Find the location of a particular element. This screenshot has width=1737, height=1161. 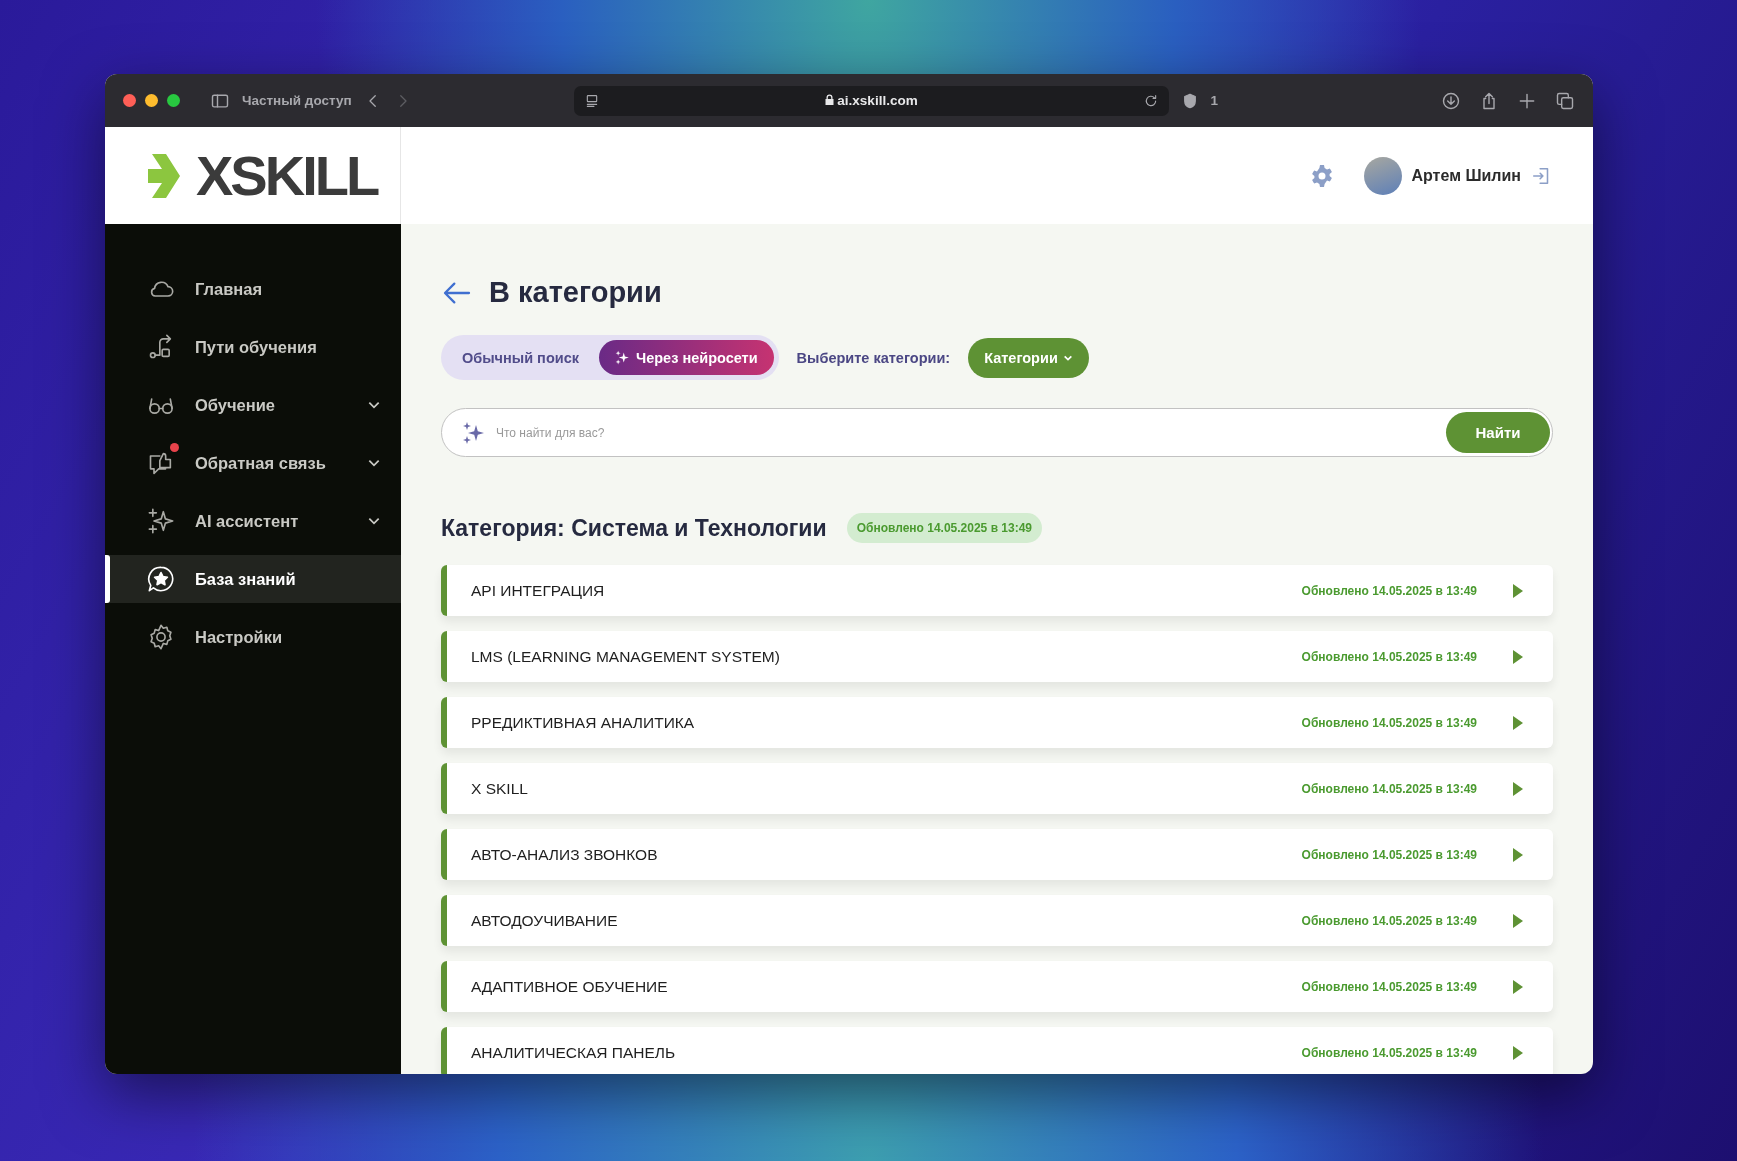

updated-badge: Обновлено 14.05.2025 в 13:49 is located at coordinates (944, 528).